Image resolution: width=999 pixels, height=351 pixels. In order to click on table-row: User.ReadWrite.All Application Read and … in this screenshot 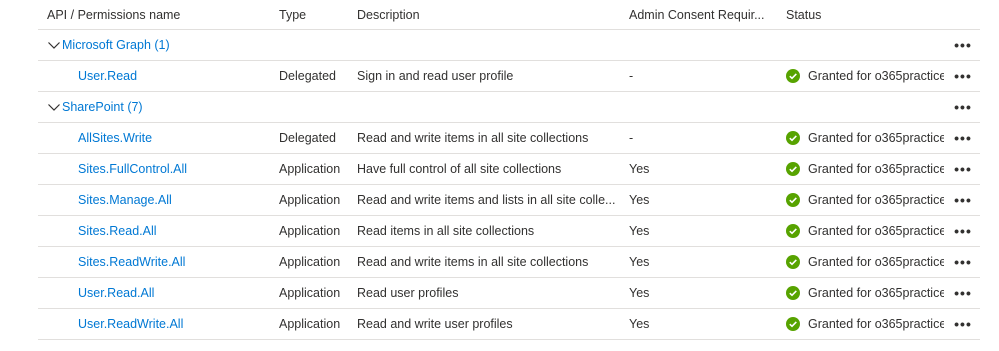, I will do `click(509, 324)`.